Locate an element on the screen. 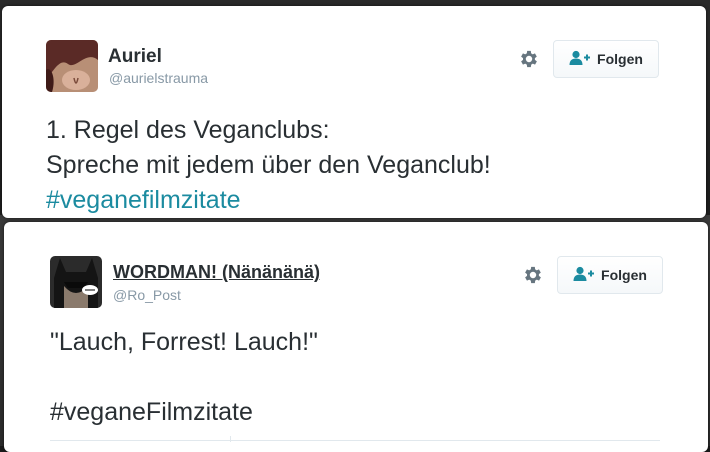 The image size is (710, 452). hashtag-link: #veganefilmzitate is located at coordinates (268, 200).